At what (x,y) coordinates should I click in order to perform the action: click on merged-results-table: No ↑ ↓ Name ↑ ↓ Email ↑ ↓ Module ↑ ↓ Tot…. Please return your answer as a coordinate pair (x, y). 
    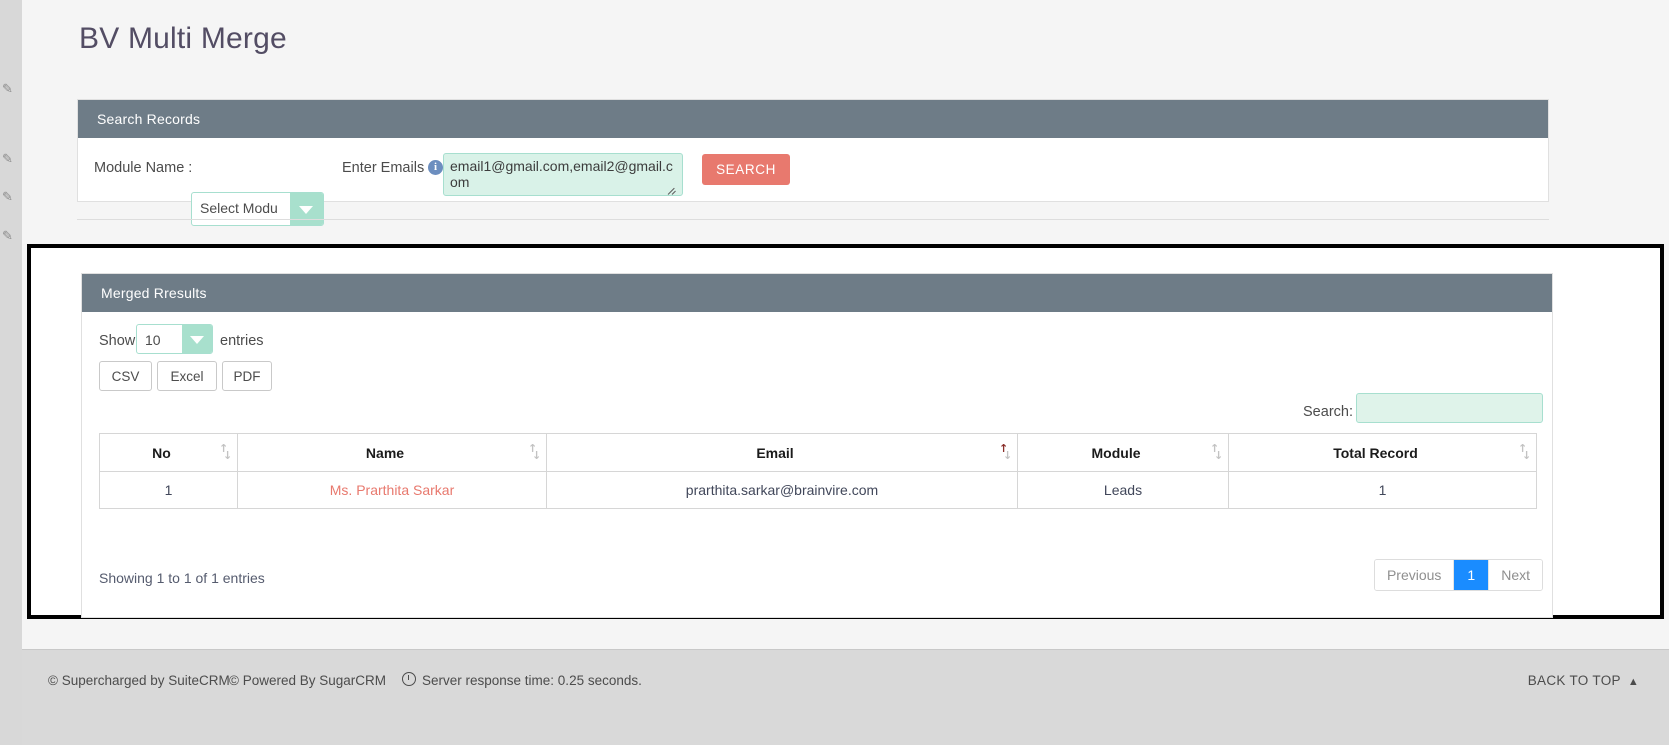
    Looking at the image, I should click on (818, 471).